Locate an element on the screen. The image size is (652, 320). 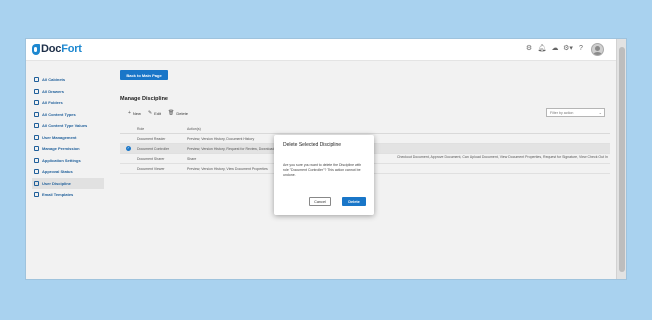
settings-icon: ⚙ is located at coordinates (529, 49).